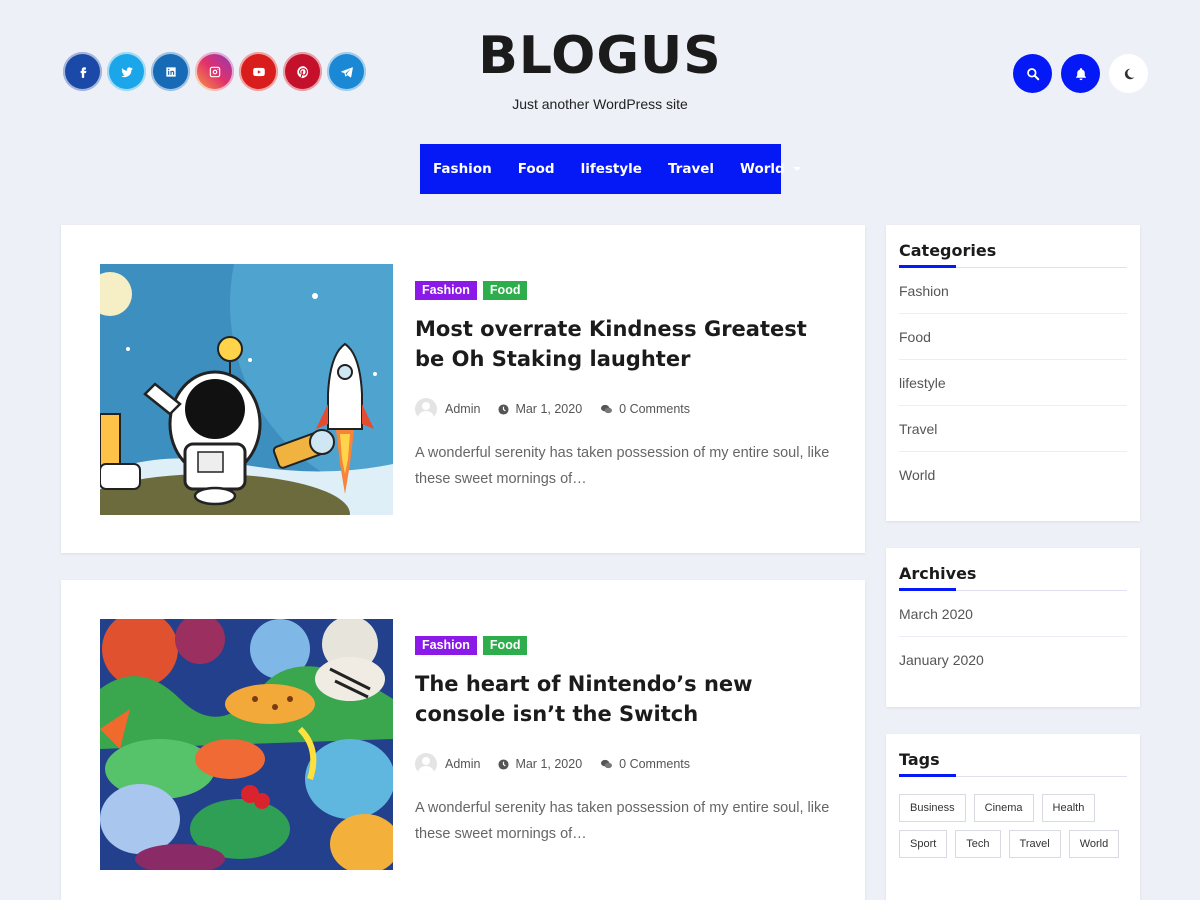  I want to click on archive-link: March 2020, so click(1013, 614).